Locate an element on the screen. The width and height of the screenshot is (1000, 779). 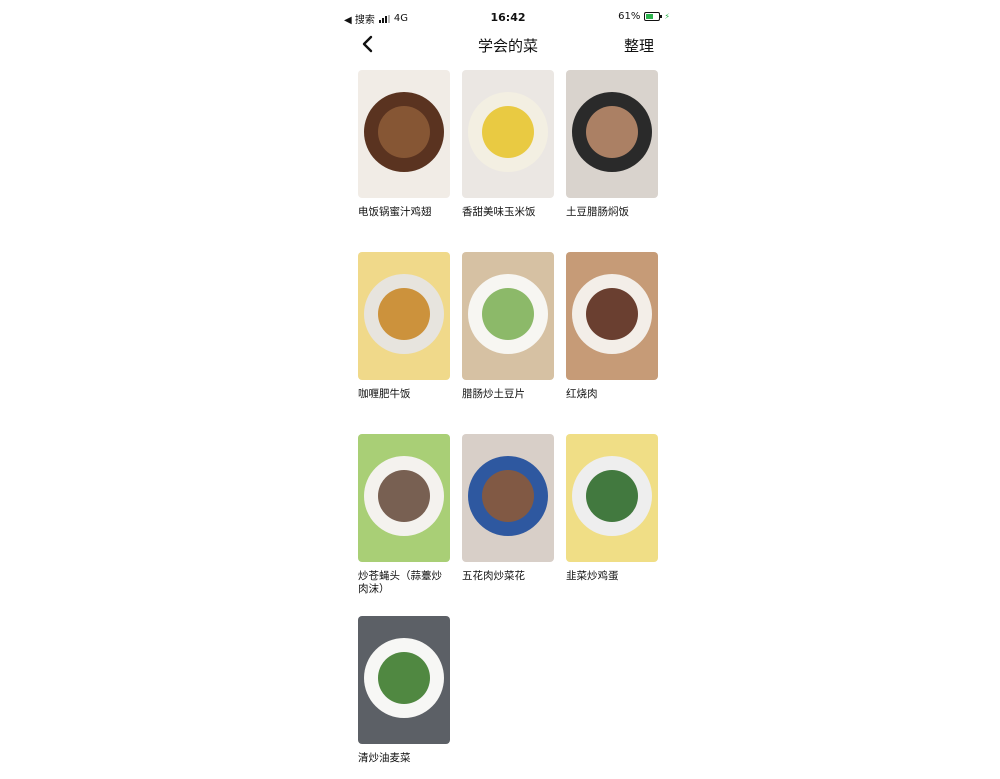
dish-name: 香甜美味玉米饭 is located at coordinates (499, 212).